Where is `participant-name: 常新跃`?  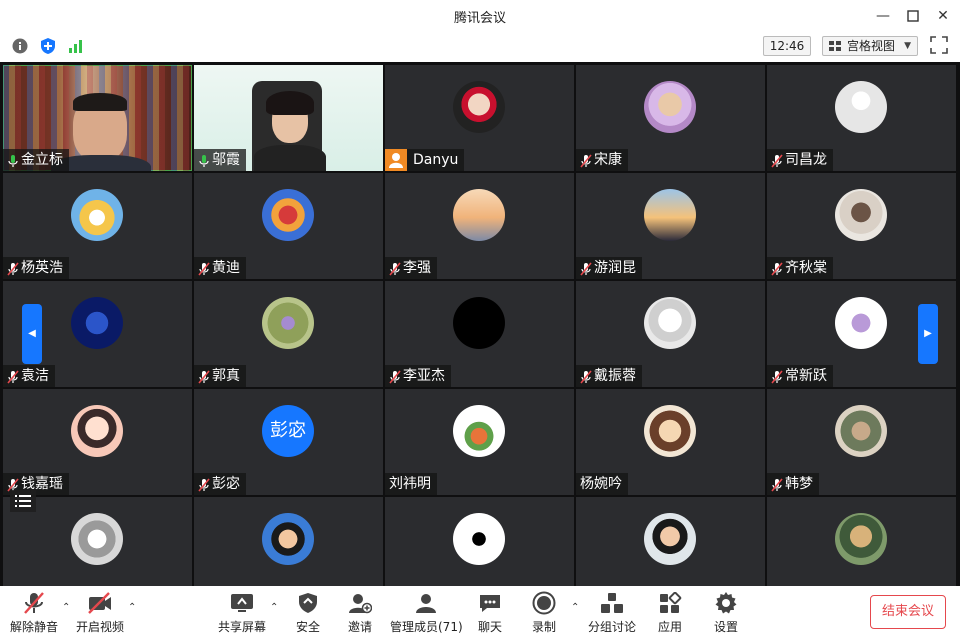
participant-name: 常新跃 is located at coordinates (806, 376).